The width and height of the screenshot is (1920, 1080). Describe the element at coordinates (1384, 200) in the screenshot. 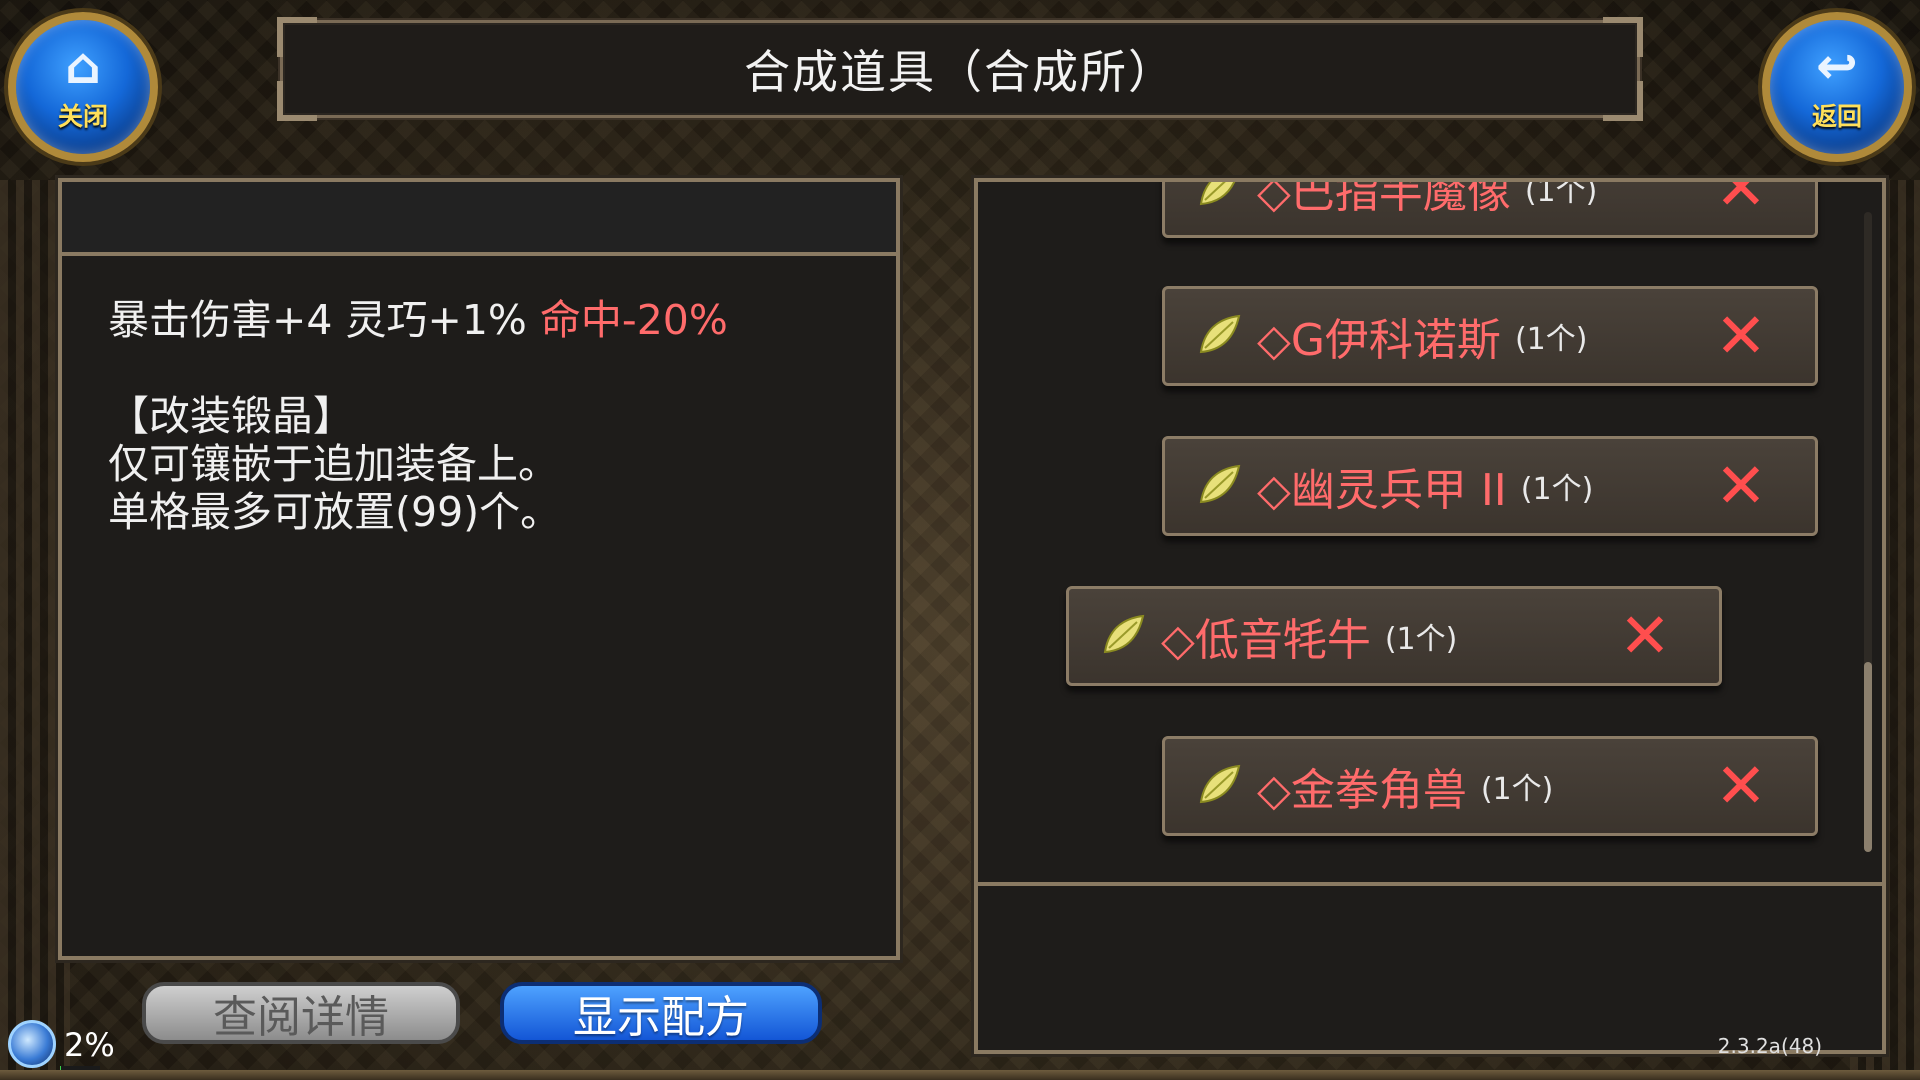

I see `material-name: ◇巴指半魔像` at that location.